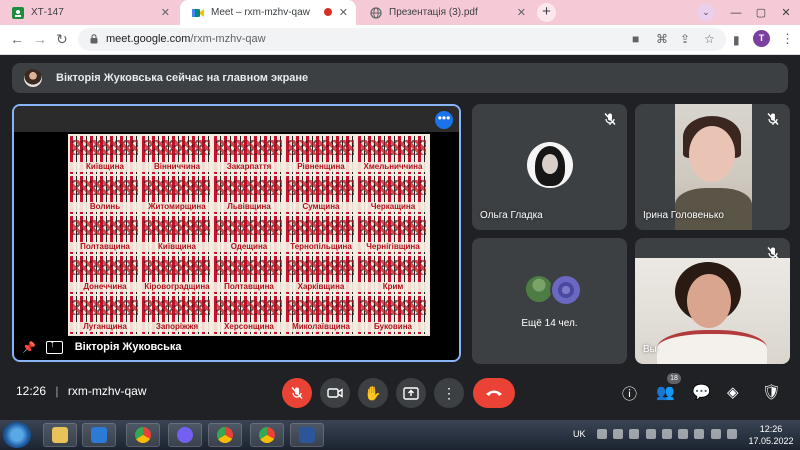 The image size is (800, 450). I want to click on activities-icon: ◈, so click(733, 392).